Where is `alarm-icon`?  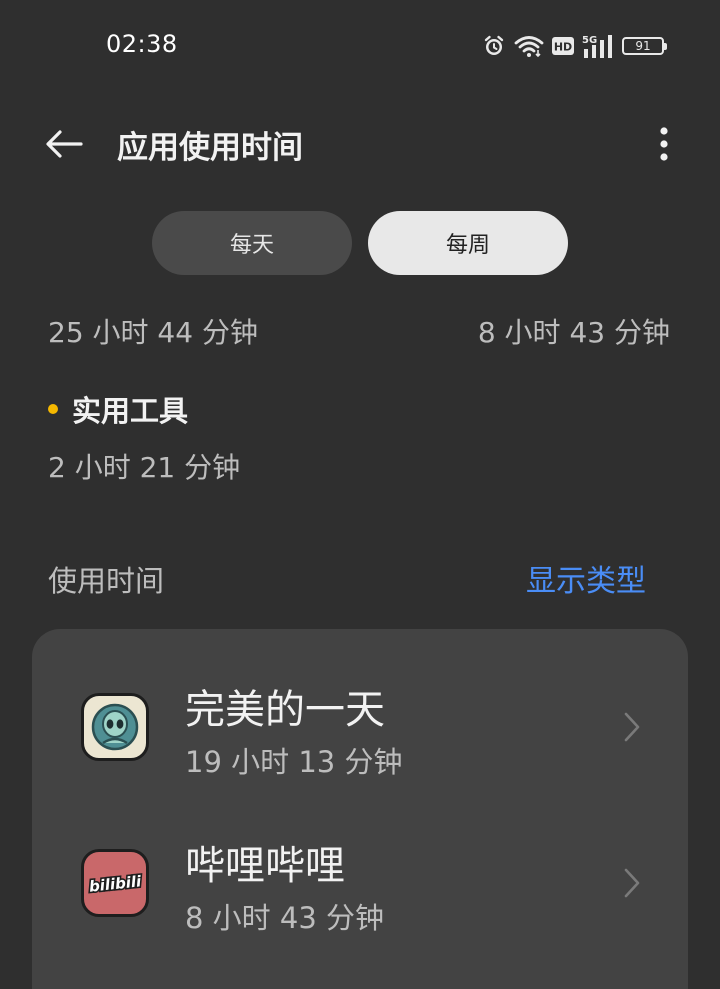
alarm-icon is located at coordinates (494, 46).